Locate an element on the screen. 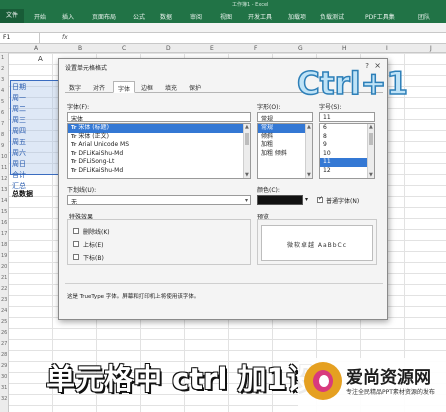 Image resolution: width=446 pixels, height=412 pixels. row-number: 6 is located at coordinates (2, 113).